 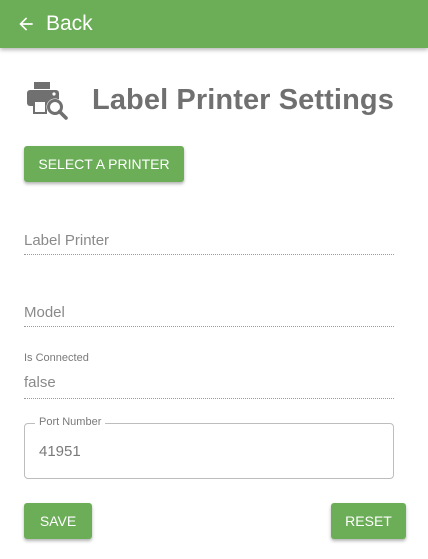 What do you see at coordinates (26, 24) in the screenshot?
I see `arrow-left-icon` at bounding box center [26, 24].